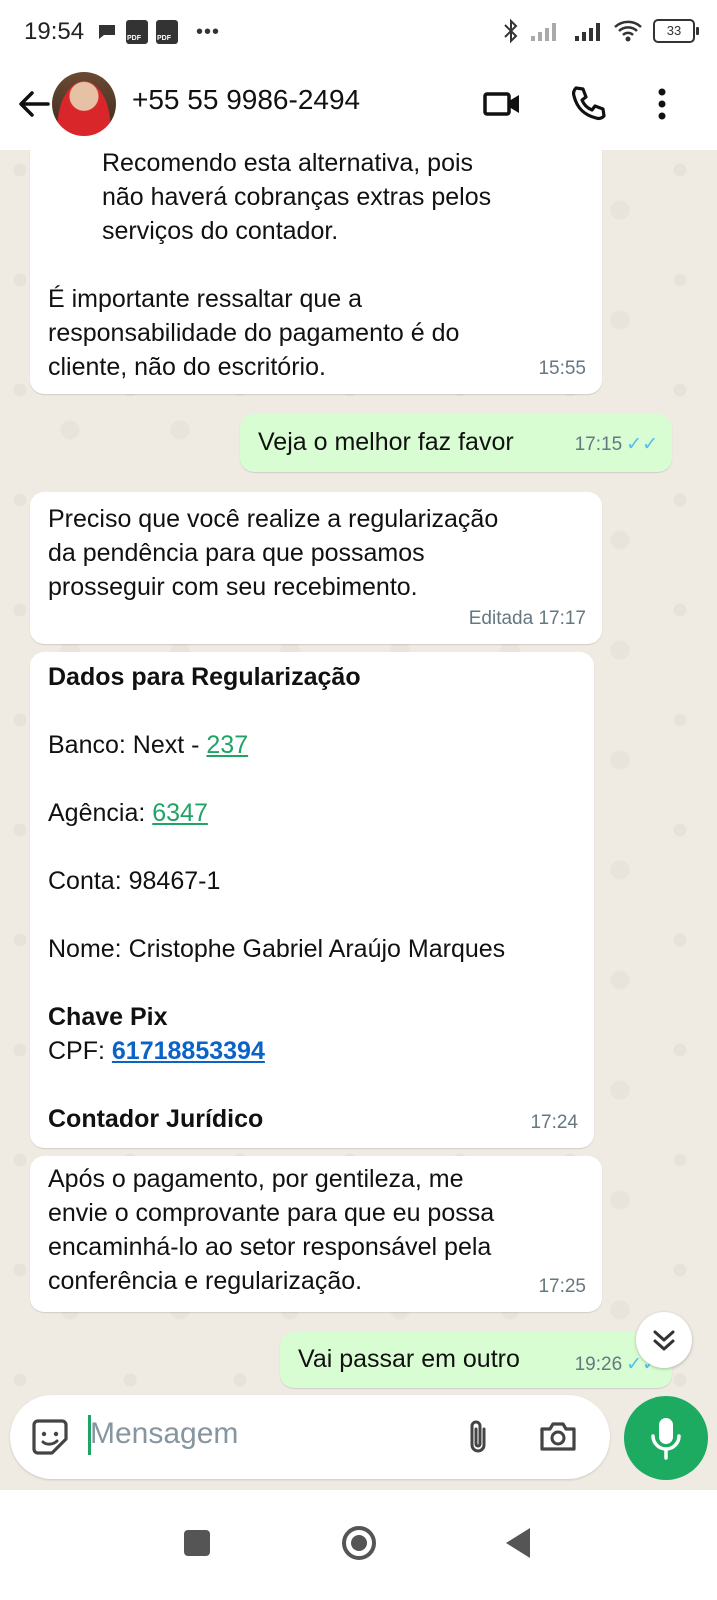  Describe the element at coordinates (84, 104) in the screenshot. I see `avatar` at that location.